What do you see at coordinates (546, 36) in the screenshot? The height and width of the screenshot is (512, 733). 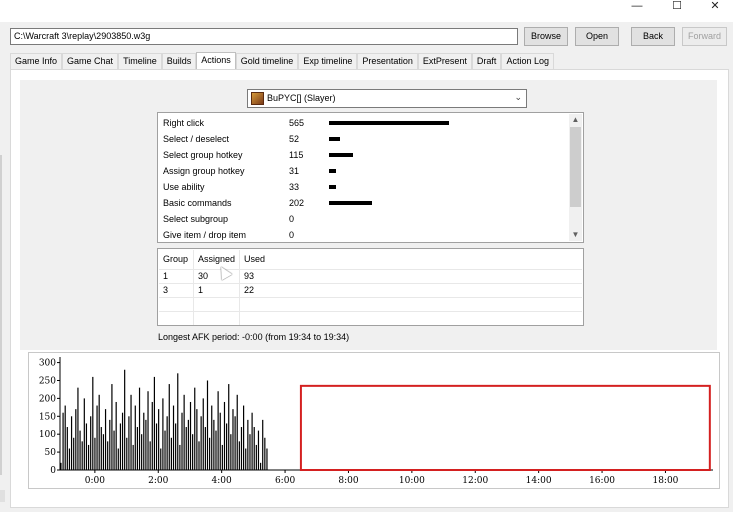 I see `browse-button: Browse` at bounding box center [546, 36].